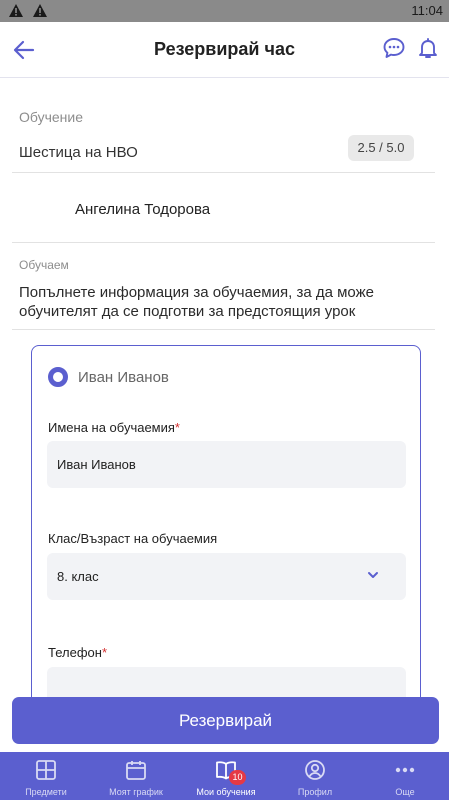  Describe the element at coordinates (143, 209) in the screenshot. I see `teacher-name: Ангелина Тодорова` at that location.